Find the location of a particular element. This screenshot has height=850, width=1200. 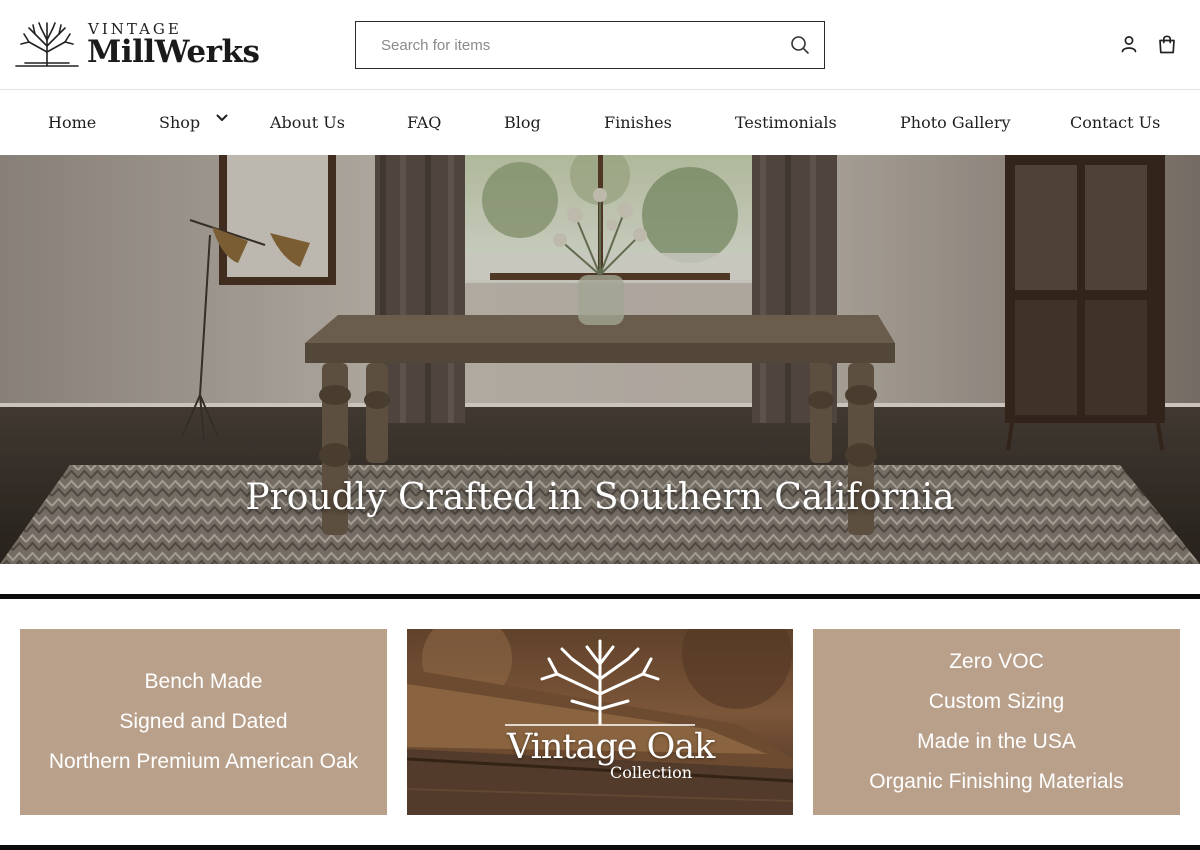

hero-title: Proudly Crafted in Southern California is located at coordinates (600, 497).